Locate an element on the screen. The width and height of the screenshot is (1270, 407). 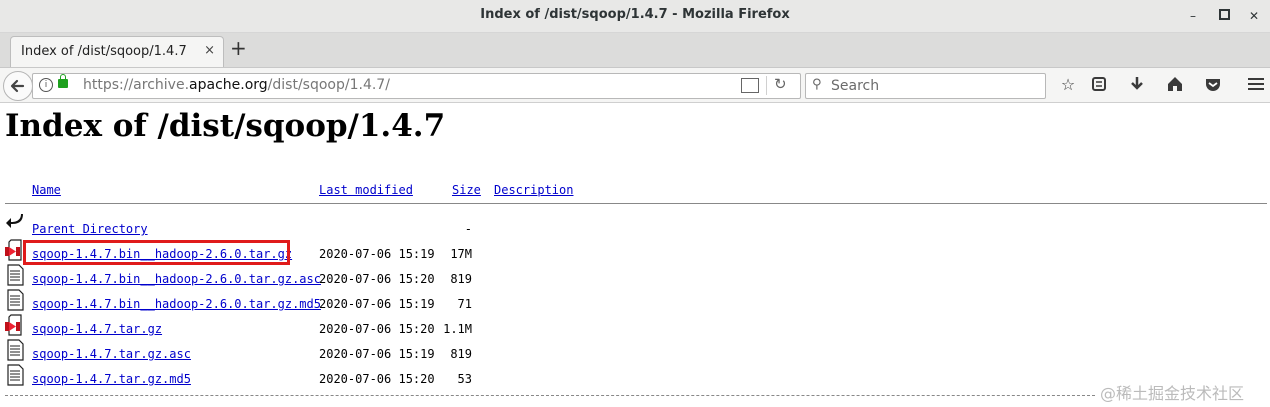
column-name-link: Name is located at coordinates (46, 190).